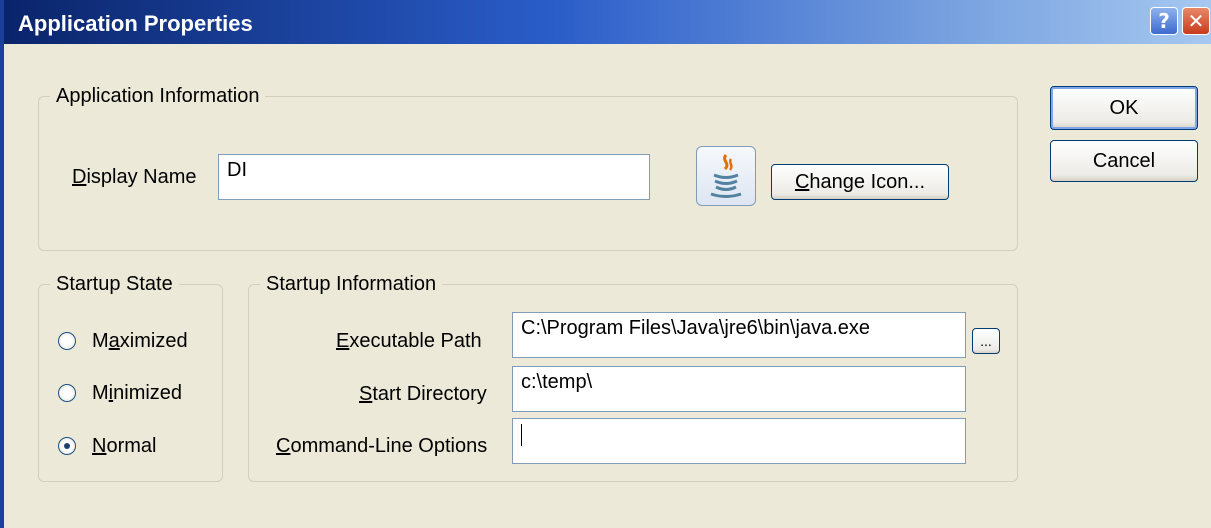  Describe the element at coordinates (434, 177) in the screenshot. I see `display-name-field: DI` at that location.